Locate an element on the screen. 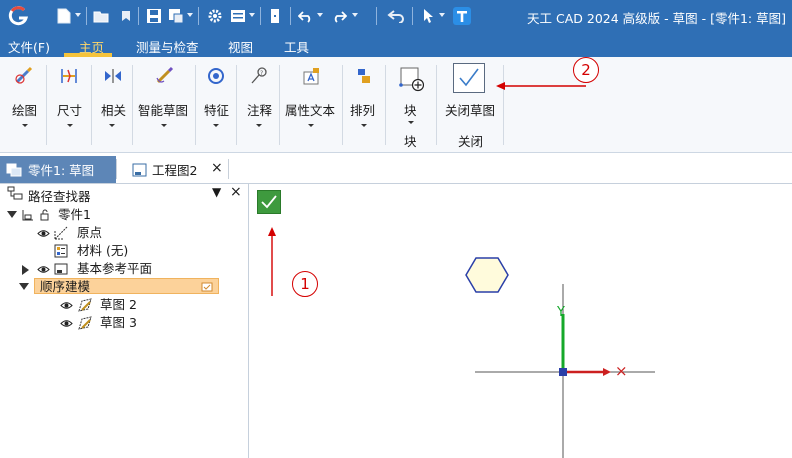 Image resolution: width=792 pixels, height=458 pixels. path-finder-title: 路径查找器 is located at coordinates (59, 196).